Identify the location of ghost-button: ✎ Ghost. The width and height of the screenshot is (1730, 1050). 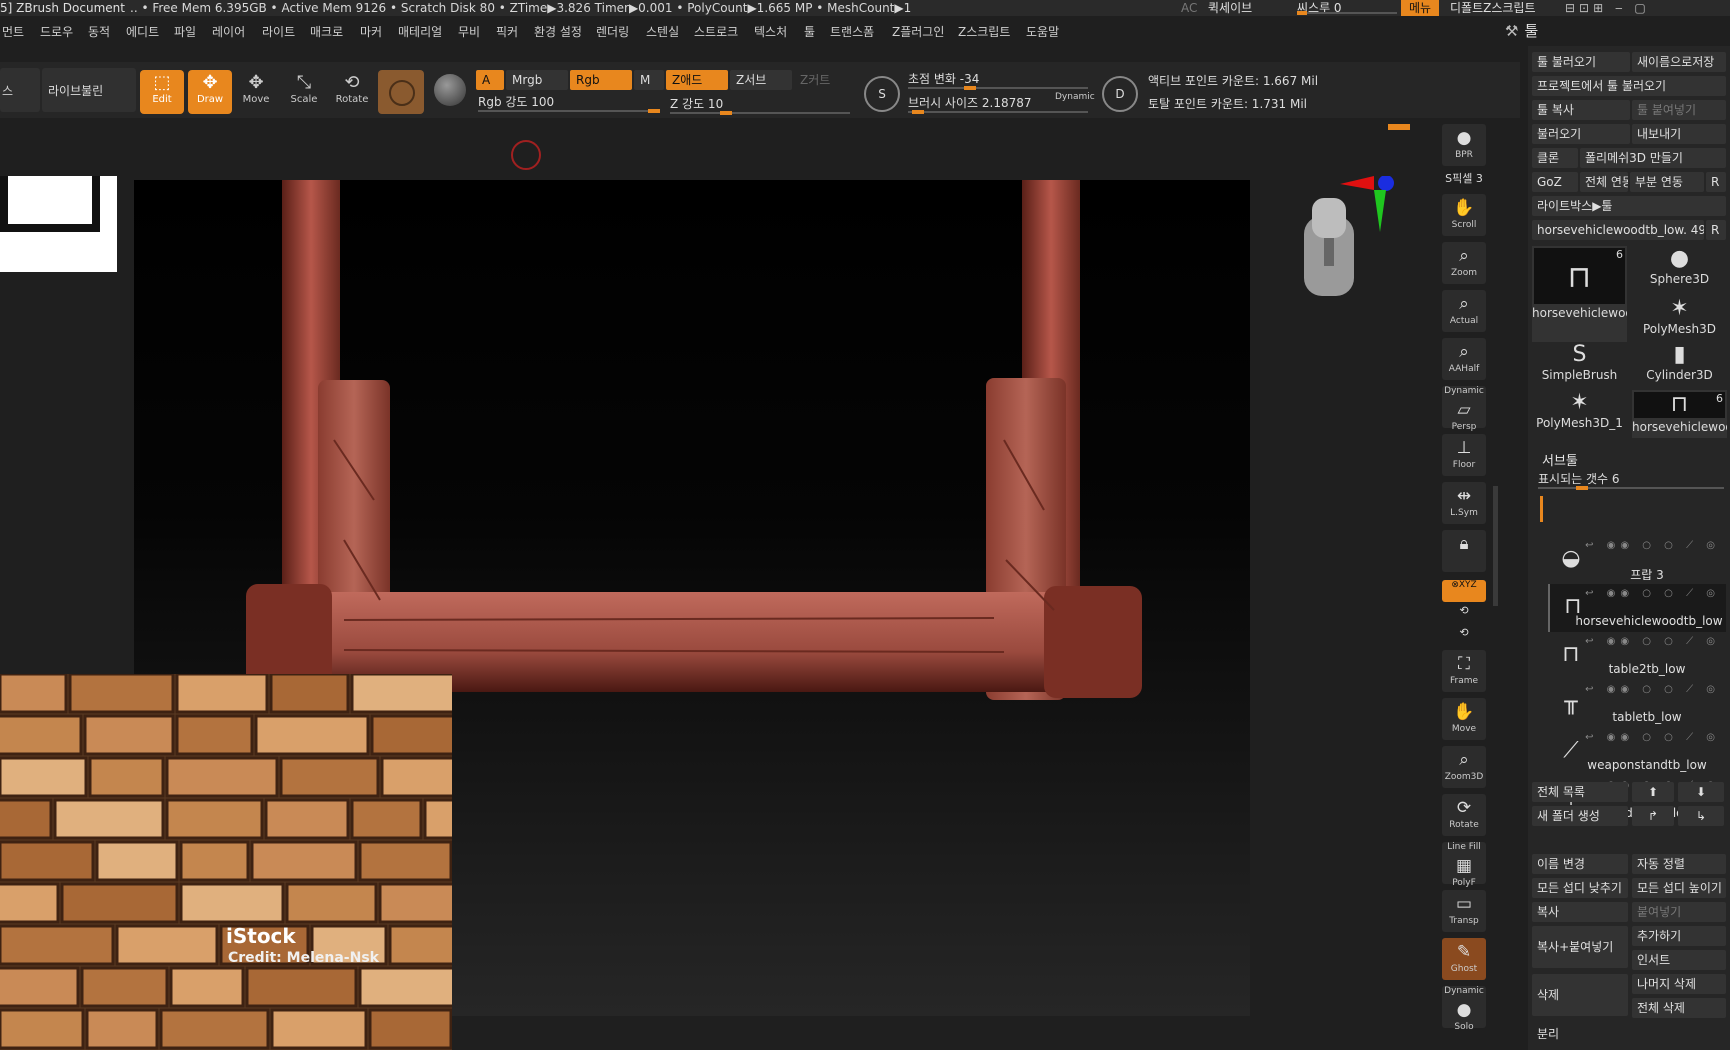
(1464, 959).